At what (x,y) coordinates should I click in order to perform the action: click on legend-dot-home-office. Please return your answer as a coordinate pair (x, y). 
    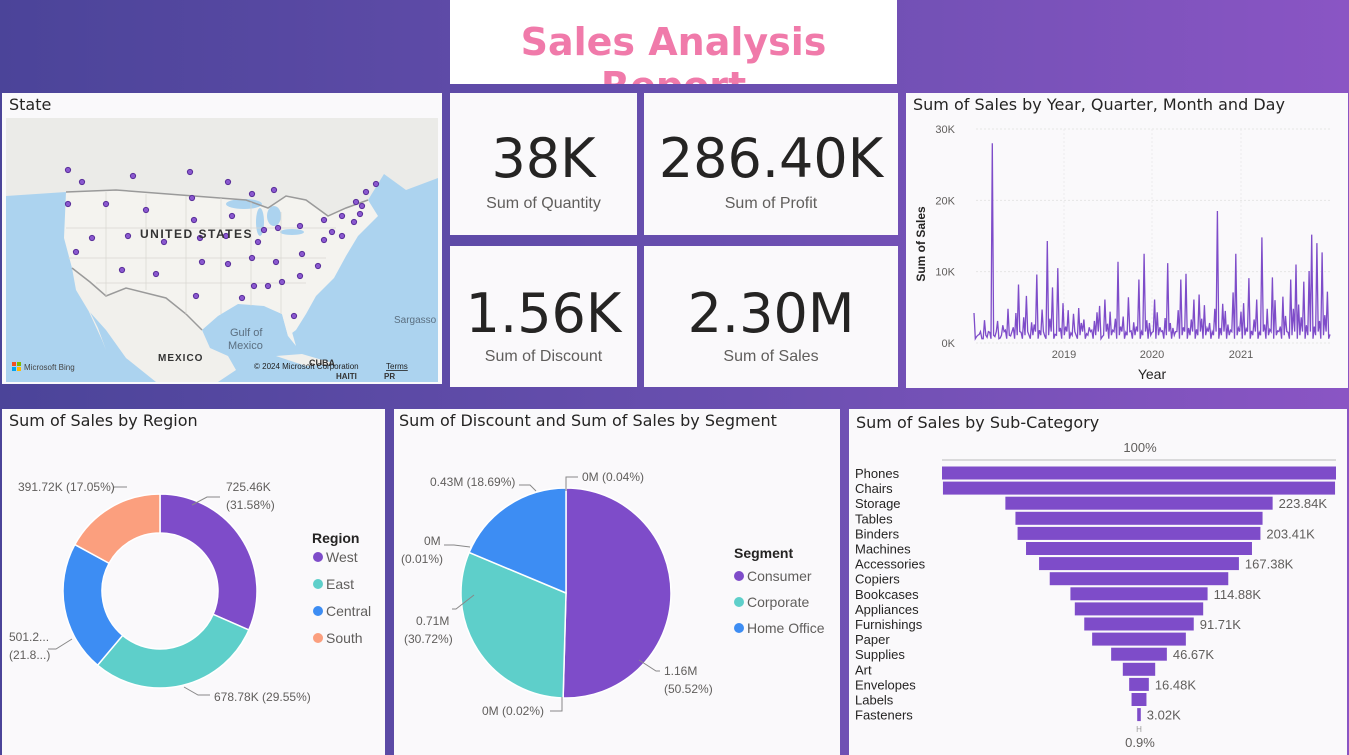
    Looking at the image, I should click on (739, 628).